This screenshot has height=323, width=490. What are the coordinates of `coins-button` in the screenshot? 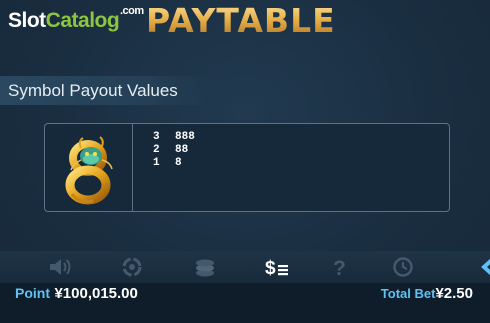 It's located at (205, 267).